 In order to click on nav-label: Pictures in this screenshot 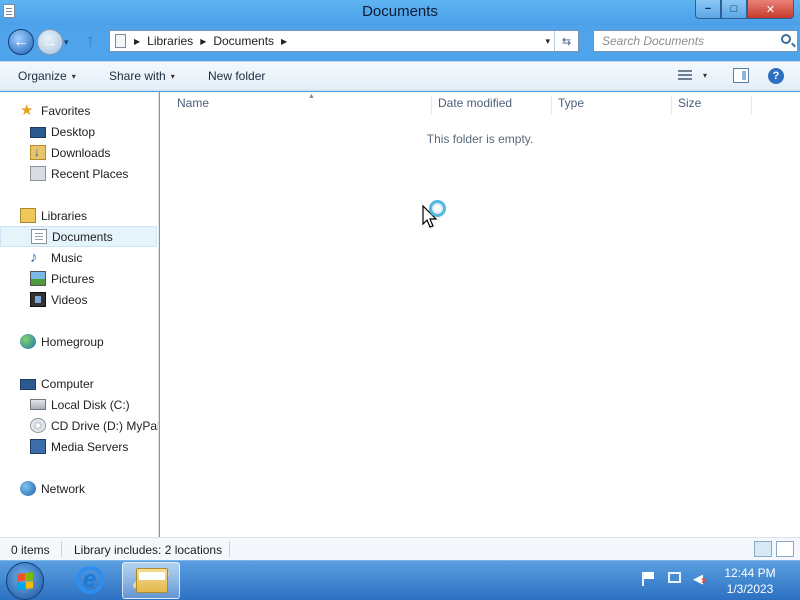, I will do `click(73, 278)`.